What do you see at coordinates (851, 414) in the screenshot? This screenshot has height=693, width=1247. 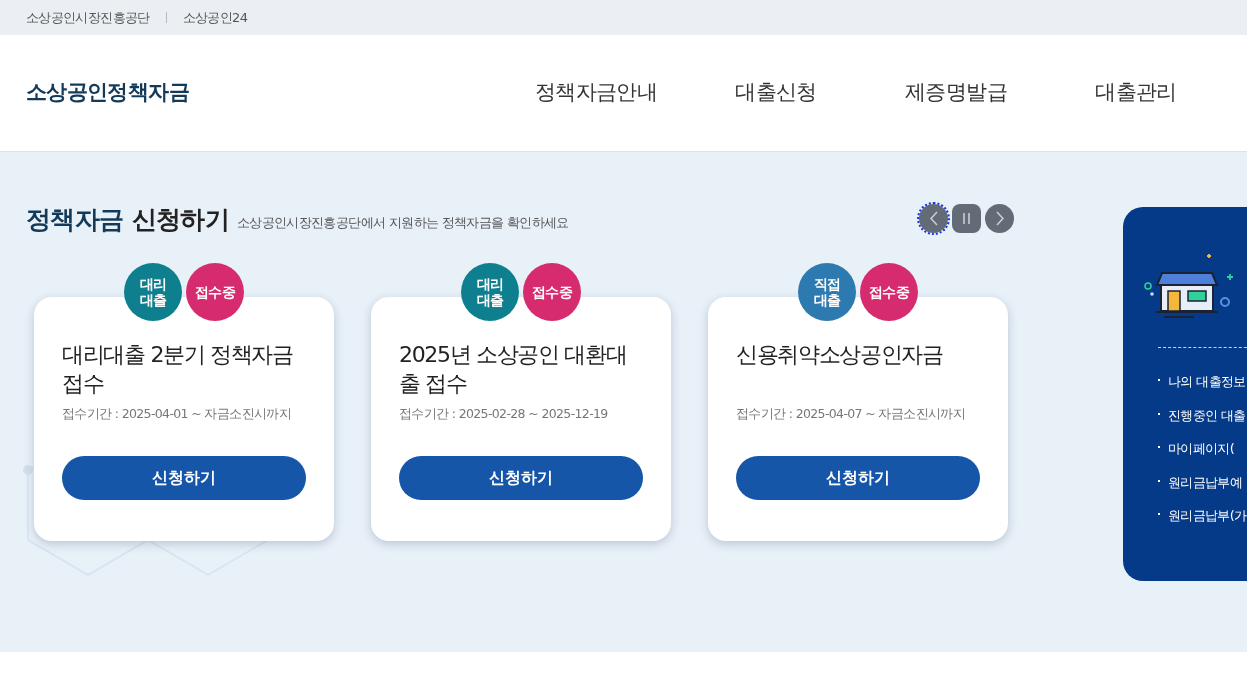 I see `application-period: 접수기간 : 2025-04-07 ~ 자금소진시까지` at bounding box center [851, 414].